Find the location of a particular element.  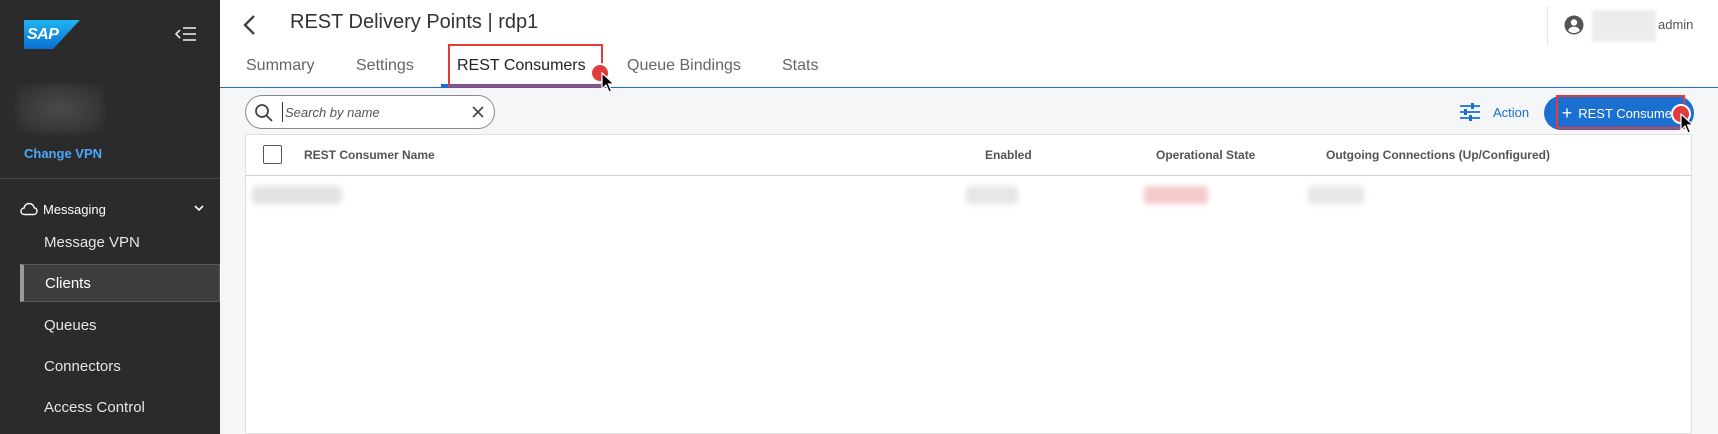

action-button: Action is located at coordinates (1494, 112).